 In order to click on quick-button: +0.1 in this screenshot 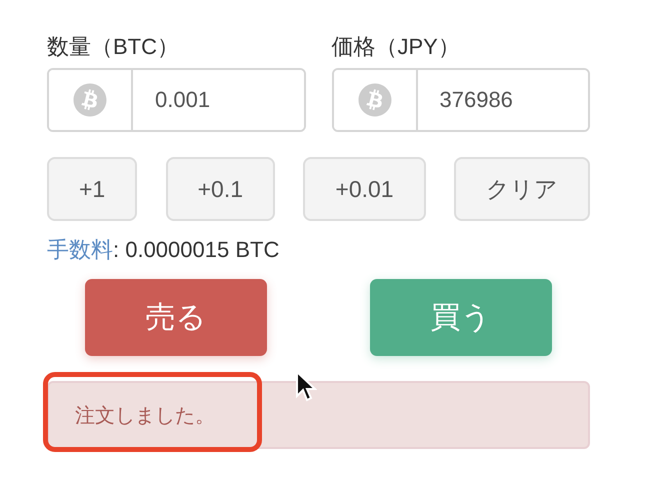, I will do `click(221, 189)`.